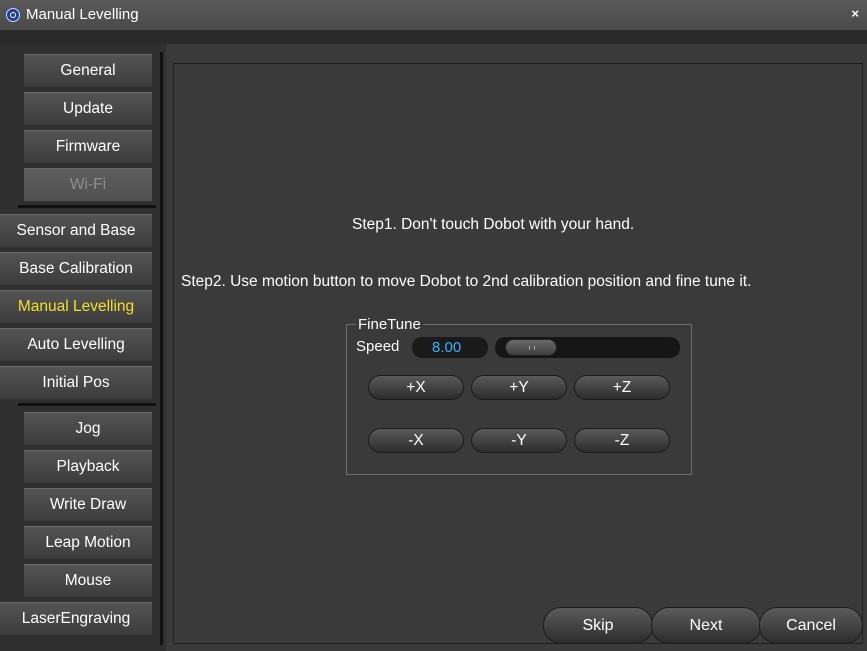 This screenshot has height=651, width=867. Describe the element at coordinates (88, 108) in the screenshot. I see `sidebar-item-update: Update` at that location.